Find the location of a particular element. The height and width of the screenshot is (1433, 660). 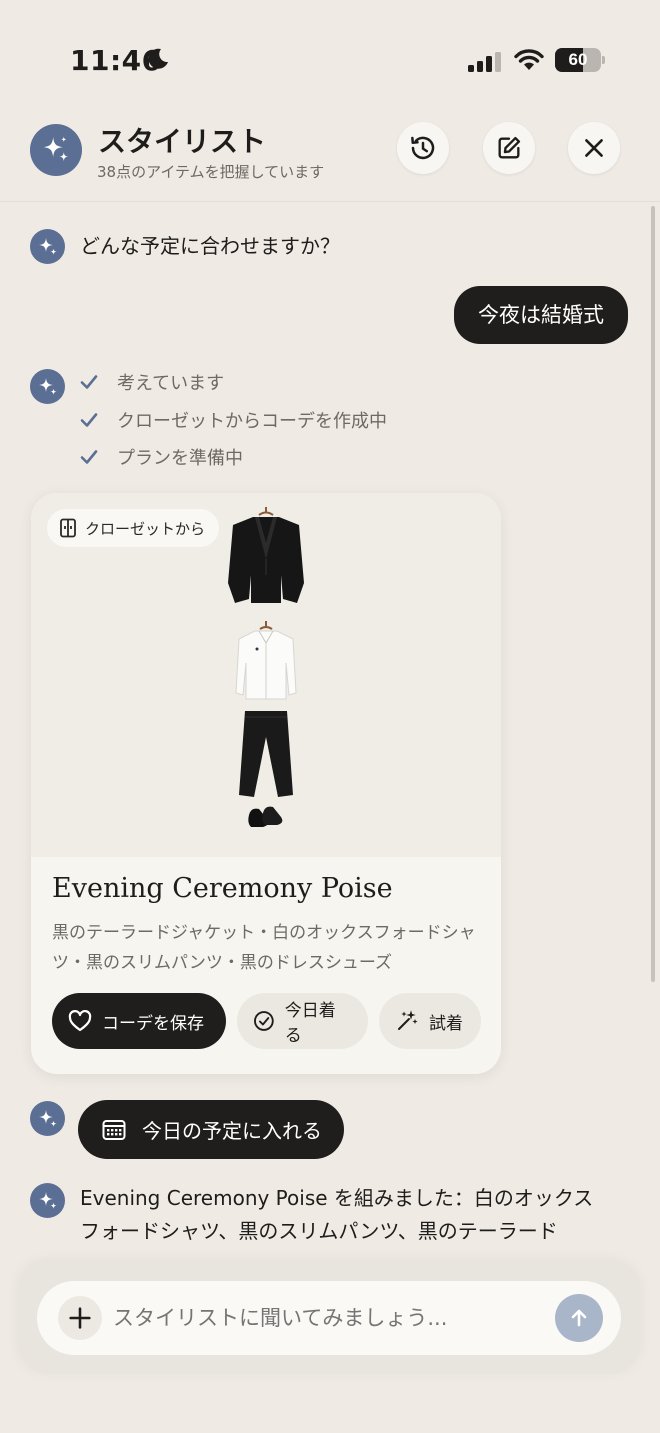

progress-step: 考えています is located at coordinates (152, 382).